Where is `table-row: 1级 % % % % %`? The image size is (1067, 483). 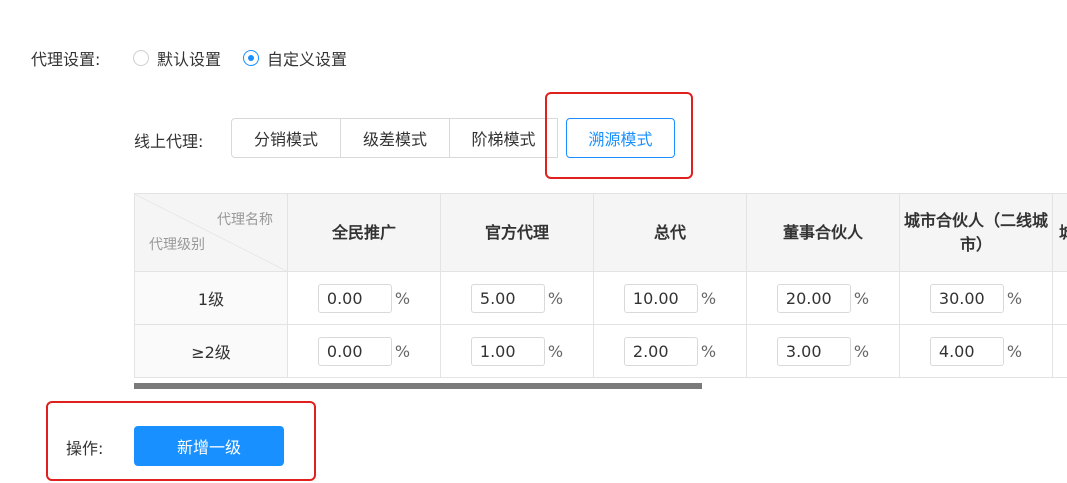 table-row: 1级 % % % % % is located at coordinates (600, 298).